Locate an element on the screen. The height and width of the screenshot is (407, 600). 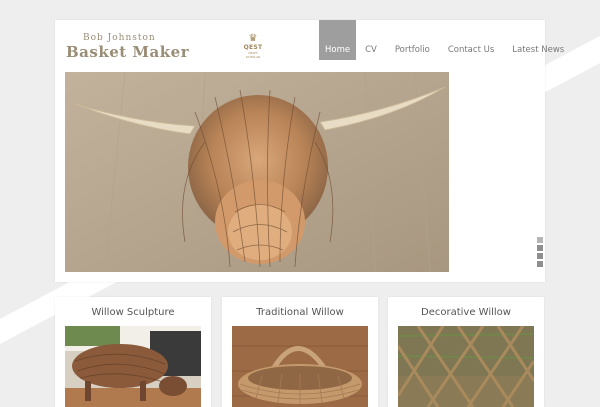
nav-item-cv: CV is located at coordinates (371, 40).